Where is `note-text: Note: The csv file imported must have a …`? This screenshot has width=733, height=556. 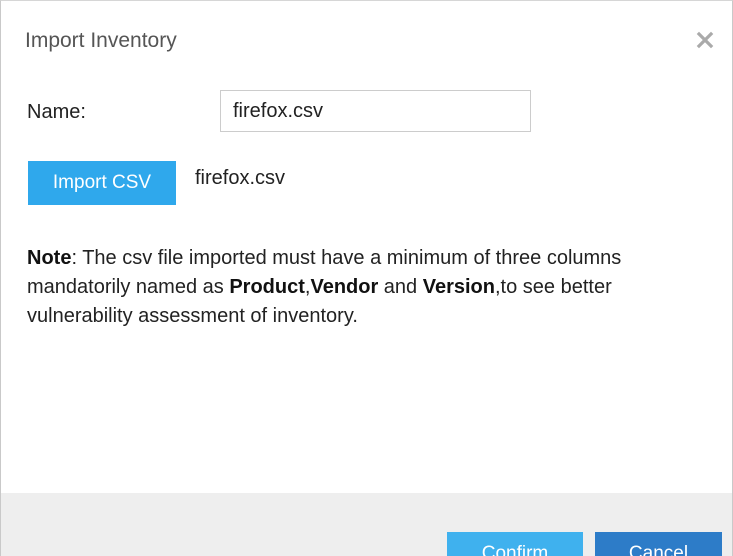 note-text: Note: The csv file imported must have a … is located at coordinates (367, 287).